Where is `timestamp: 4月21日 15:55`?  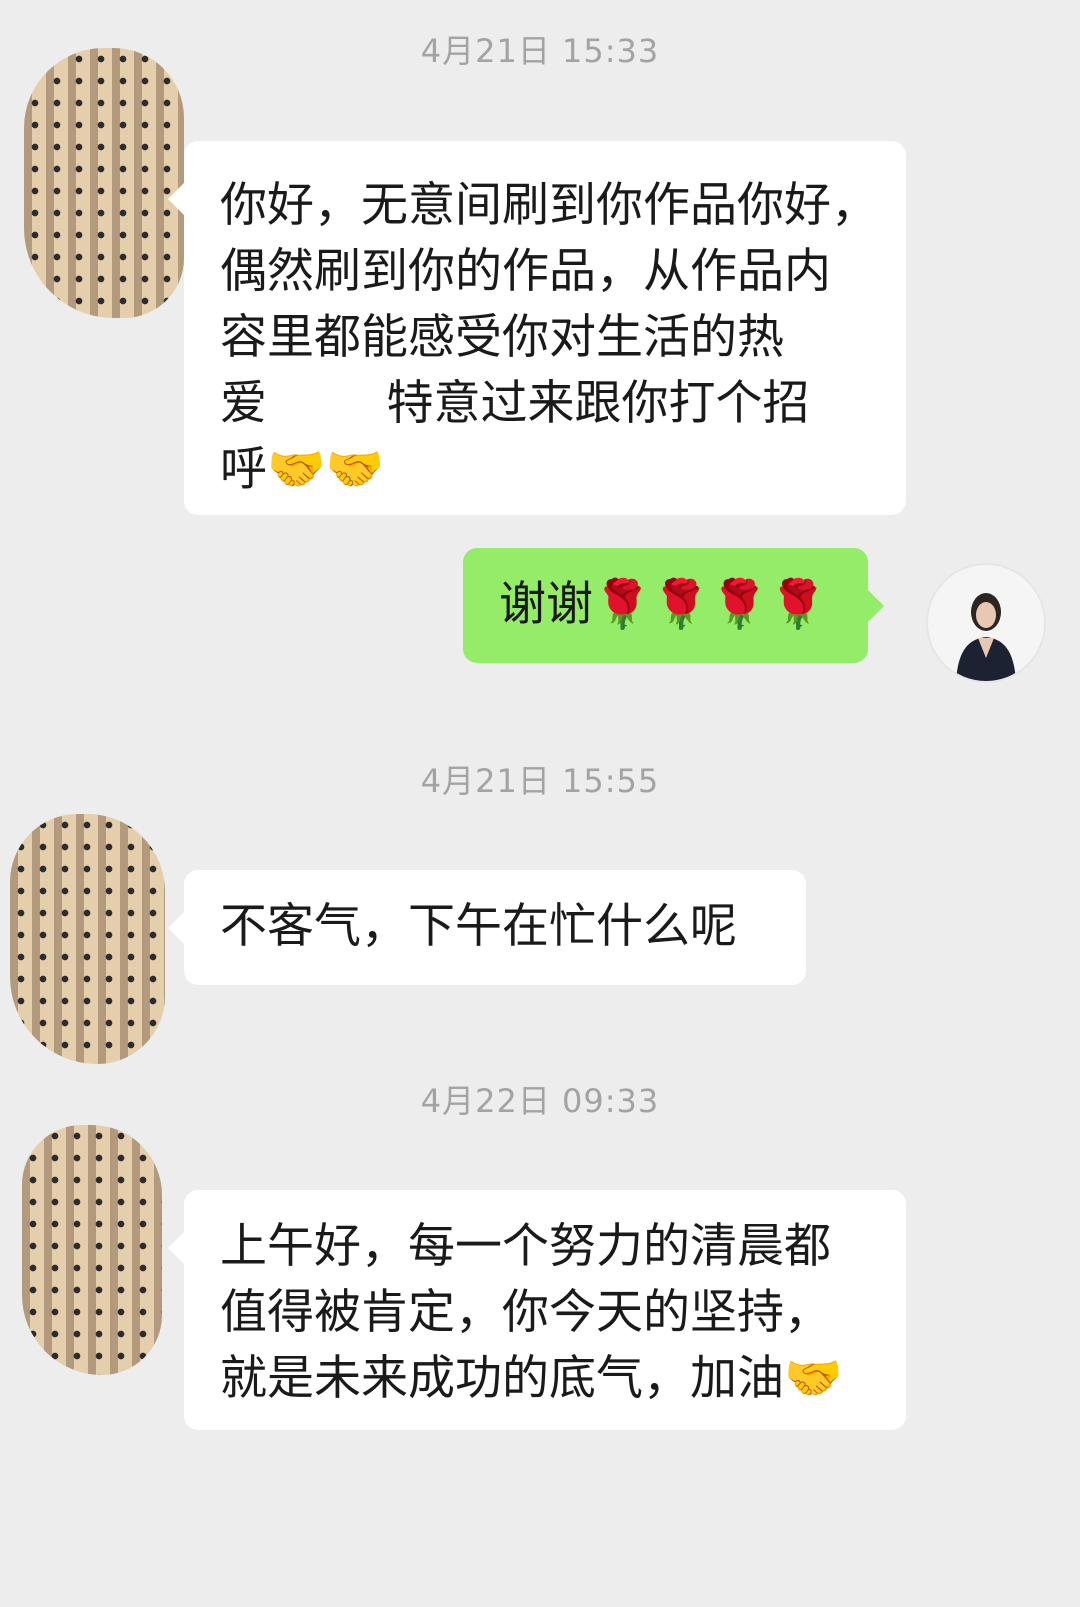
timestamp: 4月21日 15:55 is located at coordinates (540, 781).